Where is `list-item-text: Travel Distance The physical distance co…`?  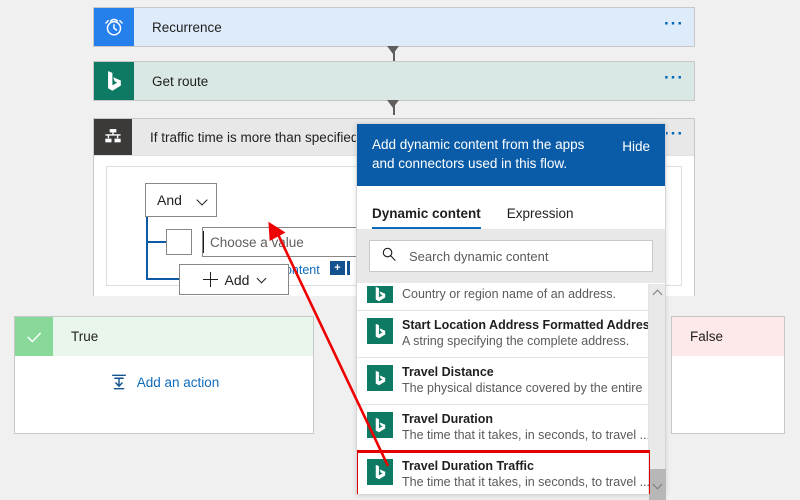
list-item-text: Travel Distance The physical distance co… is located at coordinates (522, 380).